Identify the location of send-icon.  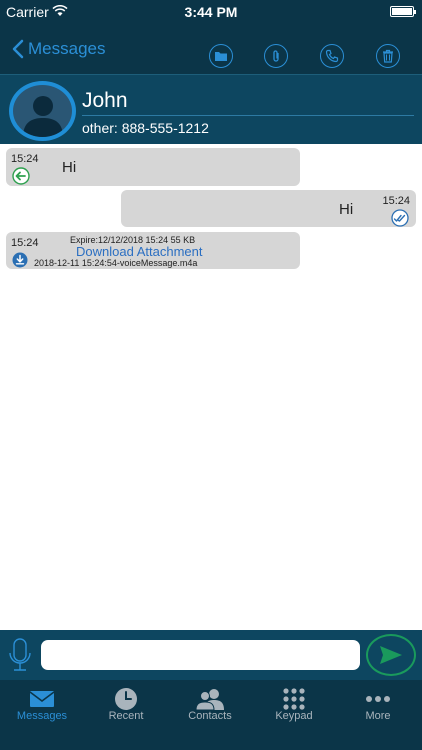
(391, 655).